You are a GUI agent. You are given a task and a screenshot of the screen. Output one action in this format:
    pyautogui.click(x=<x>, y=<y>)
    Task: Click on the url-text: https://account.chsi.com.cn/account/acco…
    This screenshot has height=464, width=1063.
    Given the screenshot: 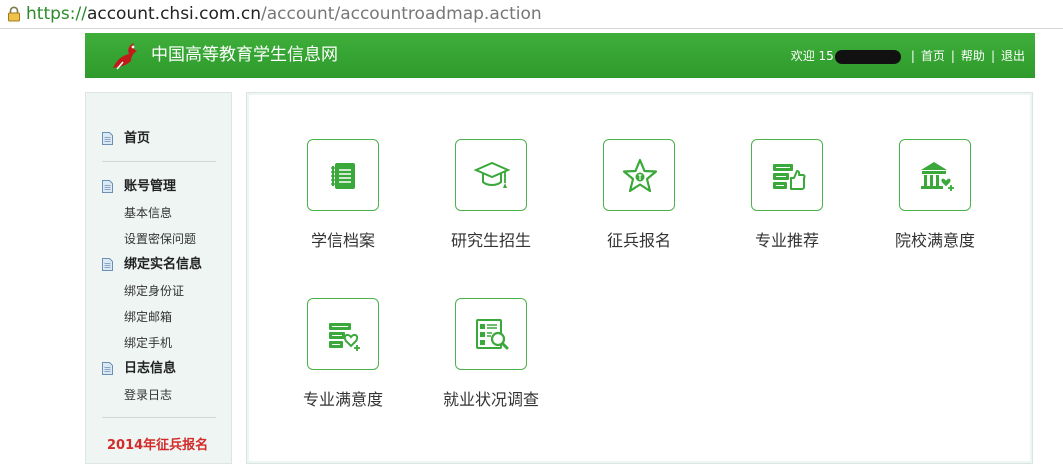 What is the action you would take?
    pyautogui.click(x=284, y=14)
    